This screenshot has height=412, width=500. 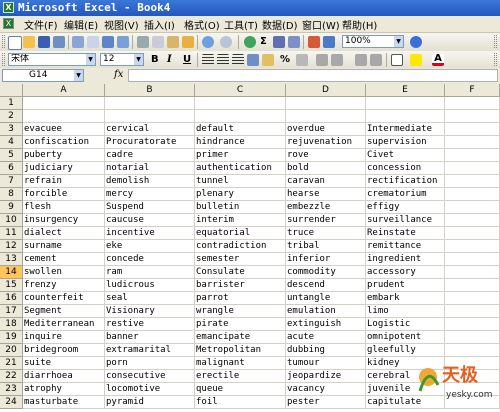 What do you see at coordinates (11, 116) in the screenshot?
I see `row-header-2: 2` at bounding box center [11, 116].